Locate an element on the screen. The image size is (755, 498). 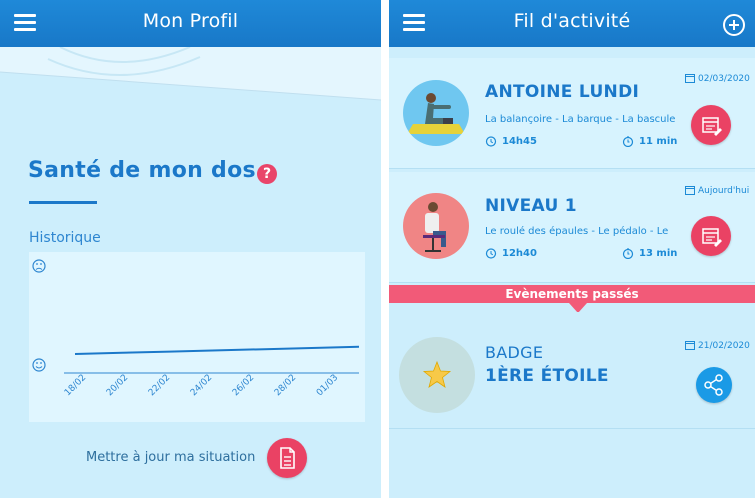
x-tick-label: 01/03 is located at coordinates (327, 385).